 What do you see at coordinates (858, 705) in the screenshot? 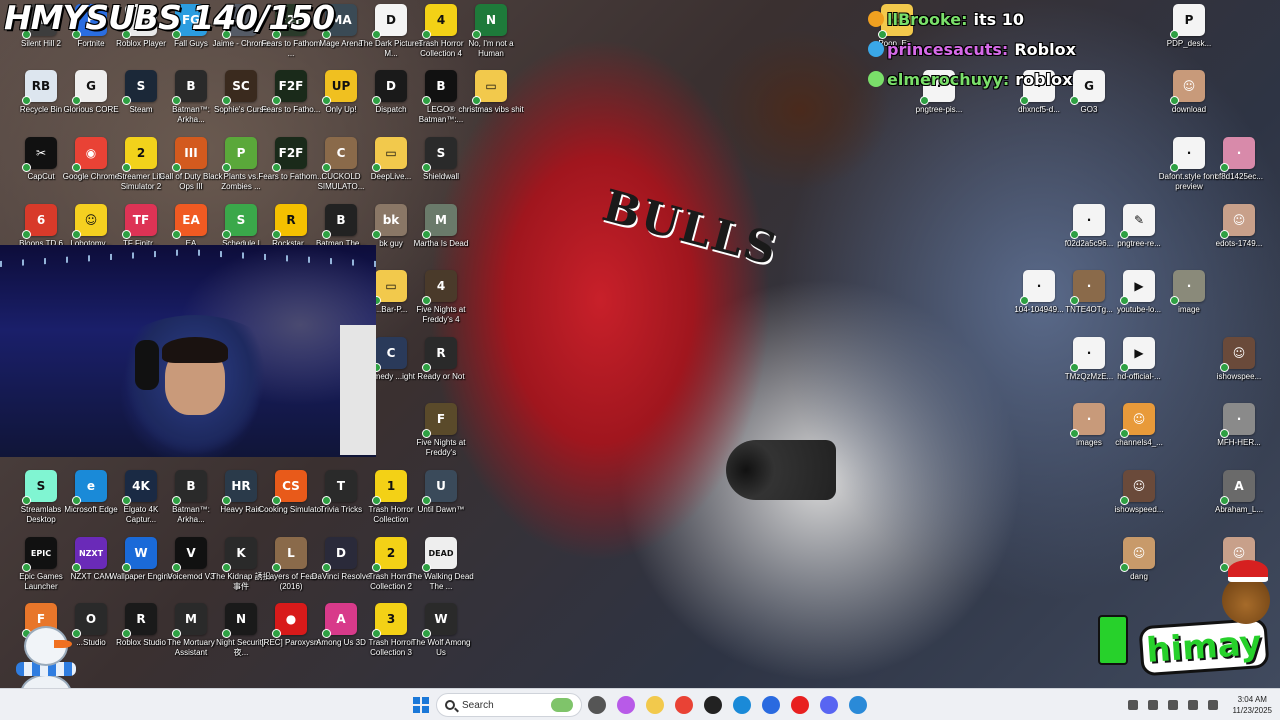
I see `security-icon` at bounding box center [858, 705].